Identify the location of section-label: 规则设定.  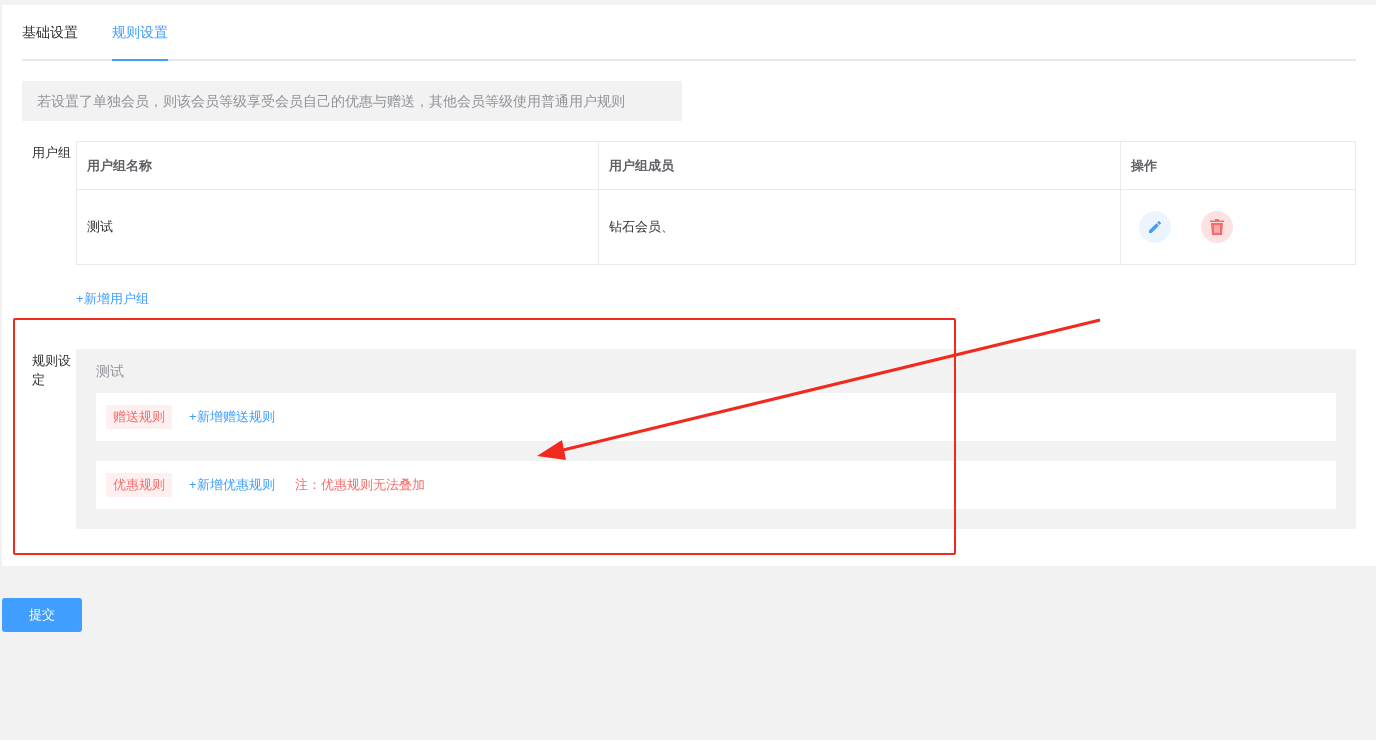
(51, 370).